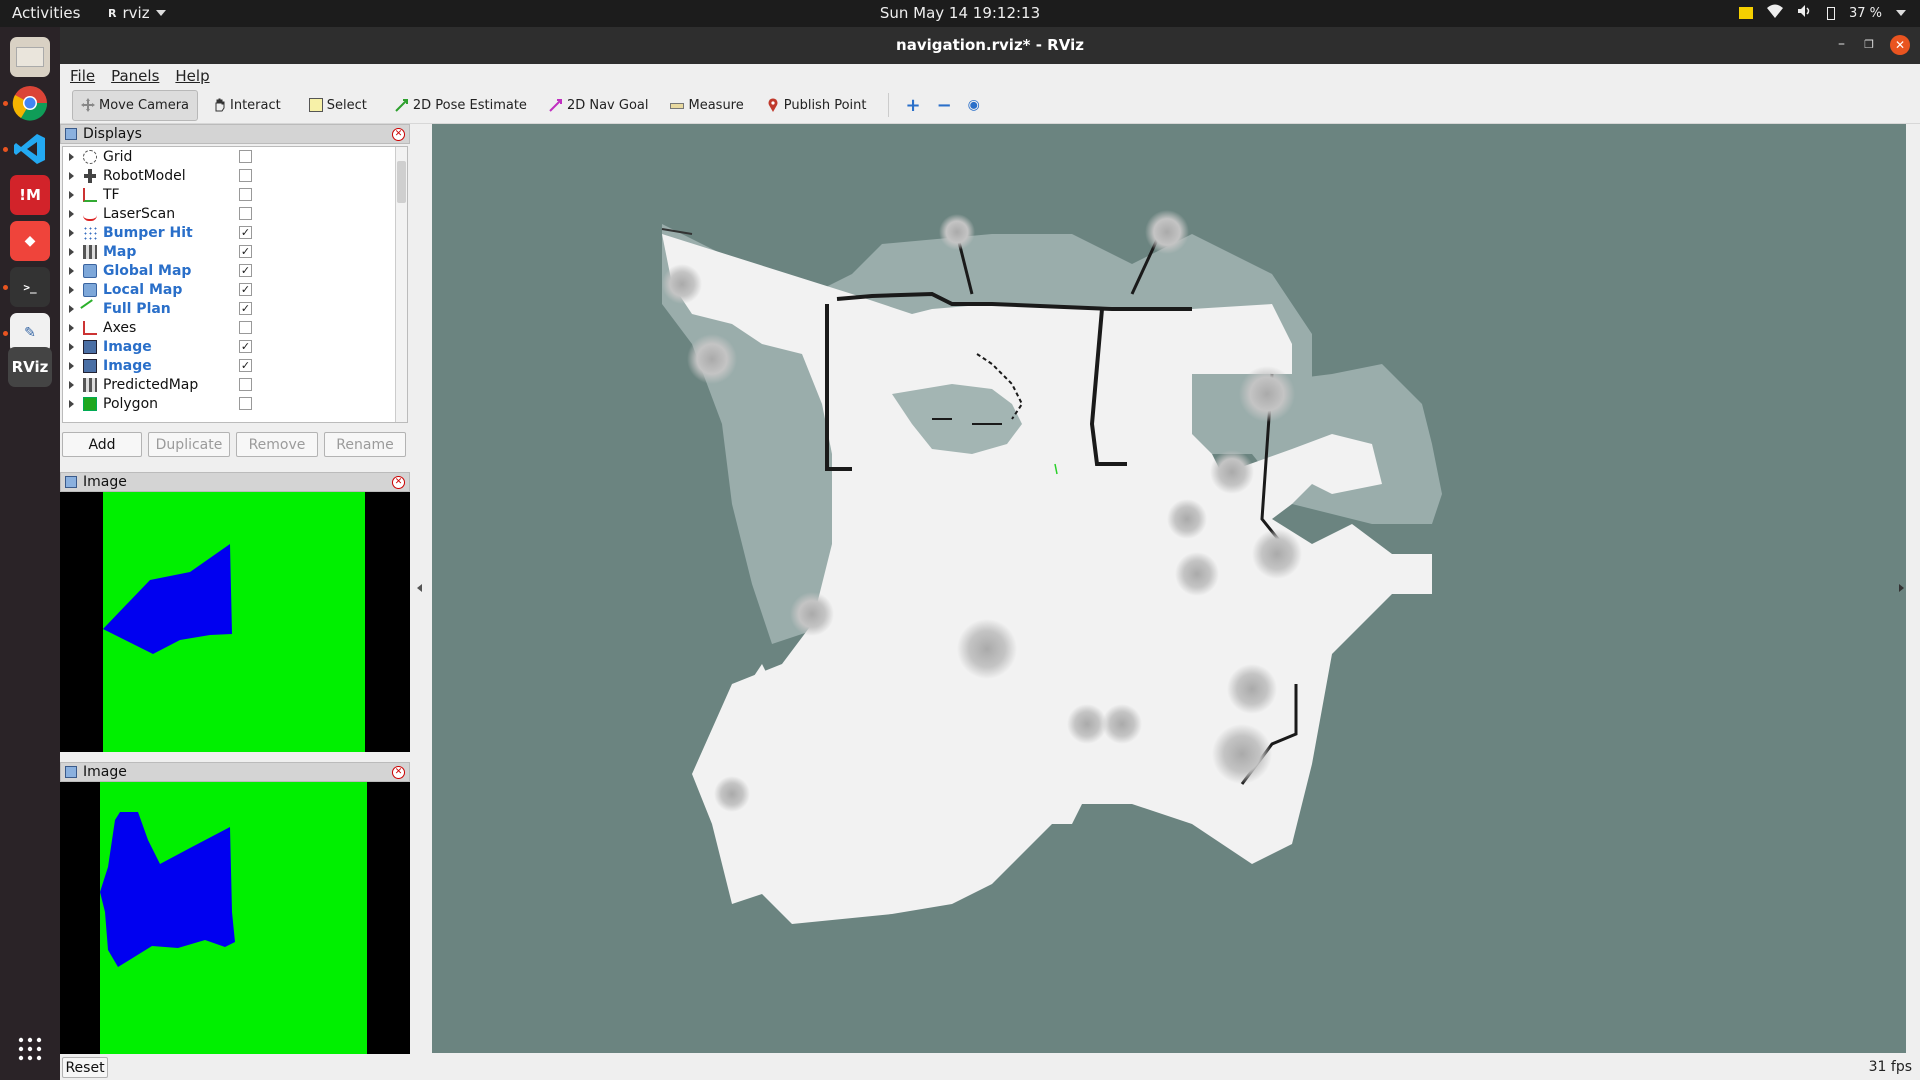 The image size is (1920, 1080). I want to click on tool-label: 2D Pose Estimate, so click(469, 105).